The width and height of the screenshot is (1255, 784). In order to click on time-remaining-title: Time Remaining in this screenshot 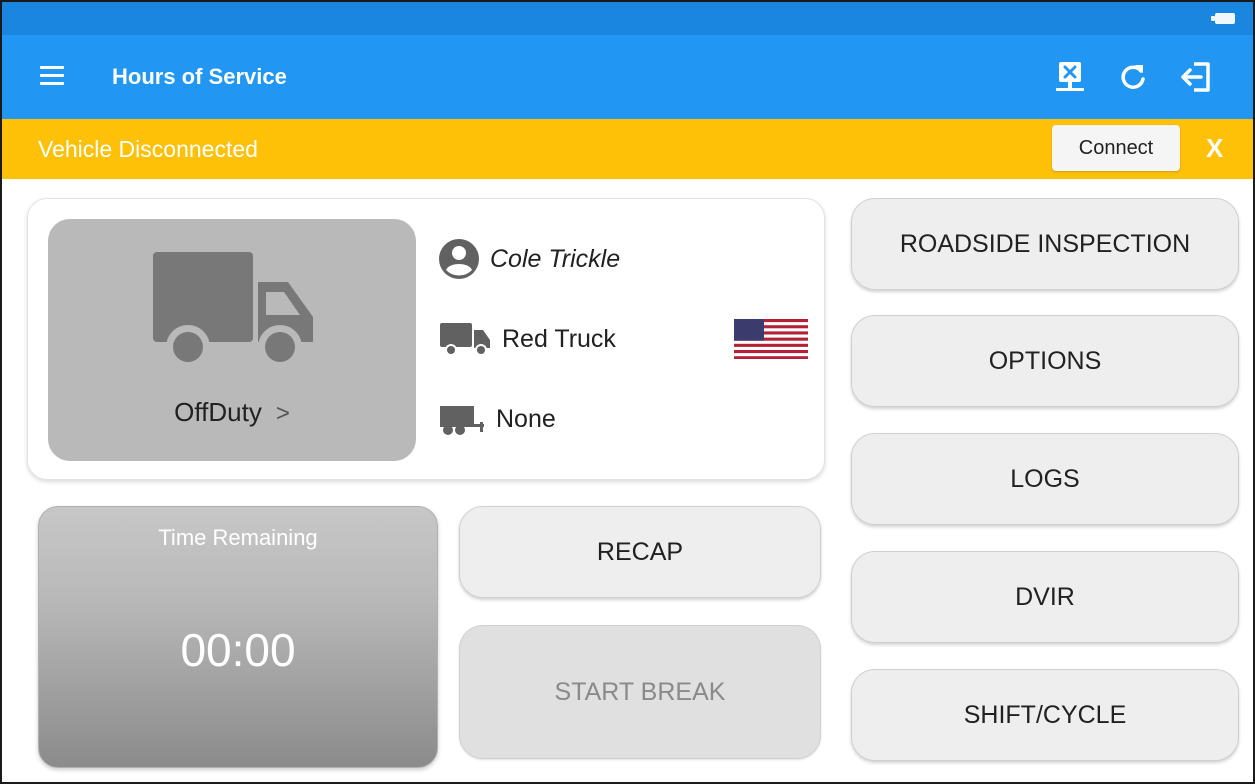, I will do `click(238, 537)`.